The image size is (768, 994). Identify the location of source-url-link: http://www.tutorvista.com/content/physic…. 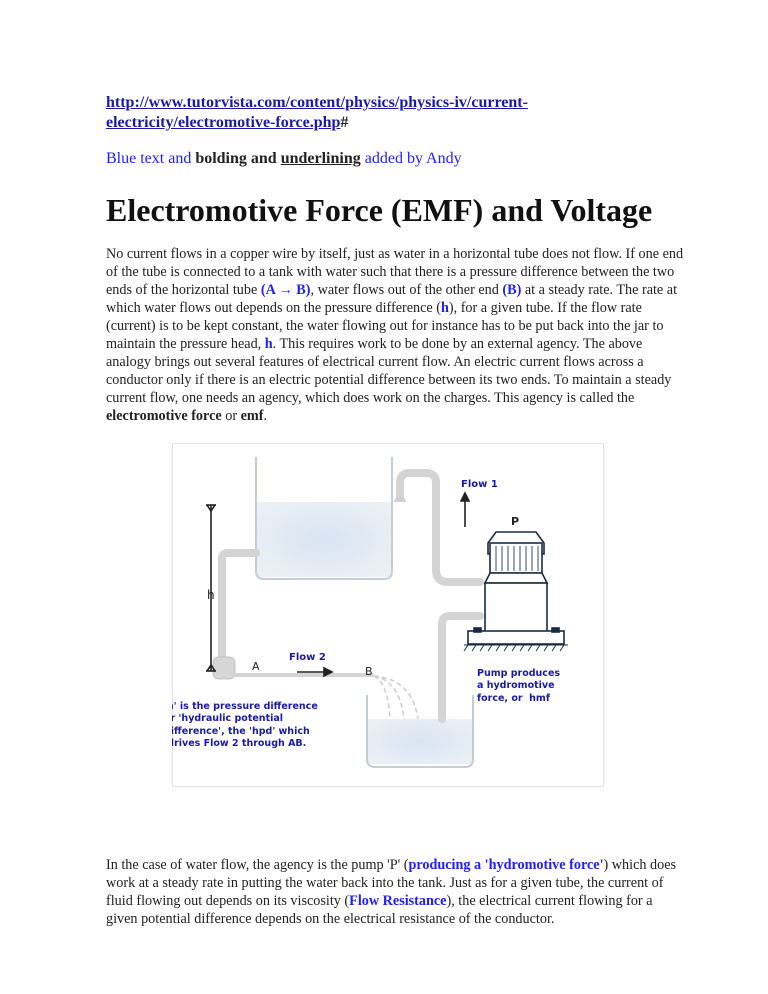
(317, 112).